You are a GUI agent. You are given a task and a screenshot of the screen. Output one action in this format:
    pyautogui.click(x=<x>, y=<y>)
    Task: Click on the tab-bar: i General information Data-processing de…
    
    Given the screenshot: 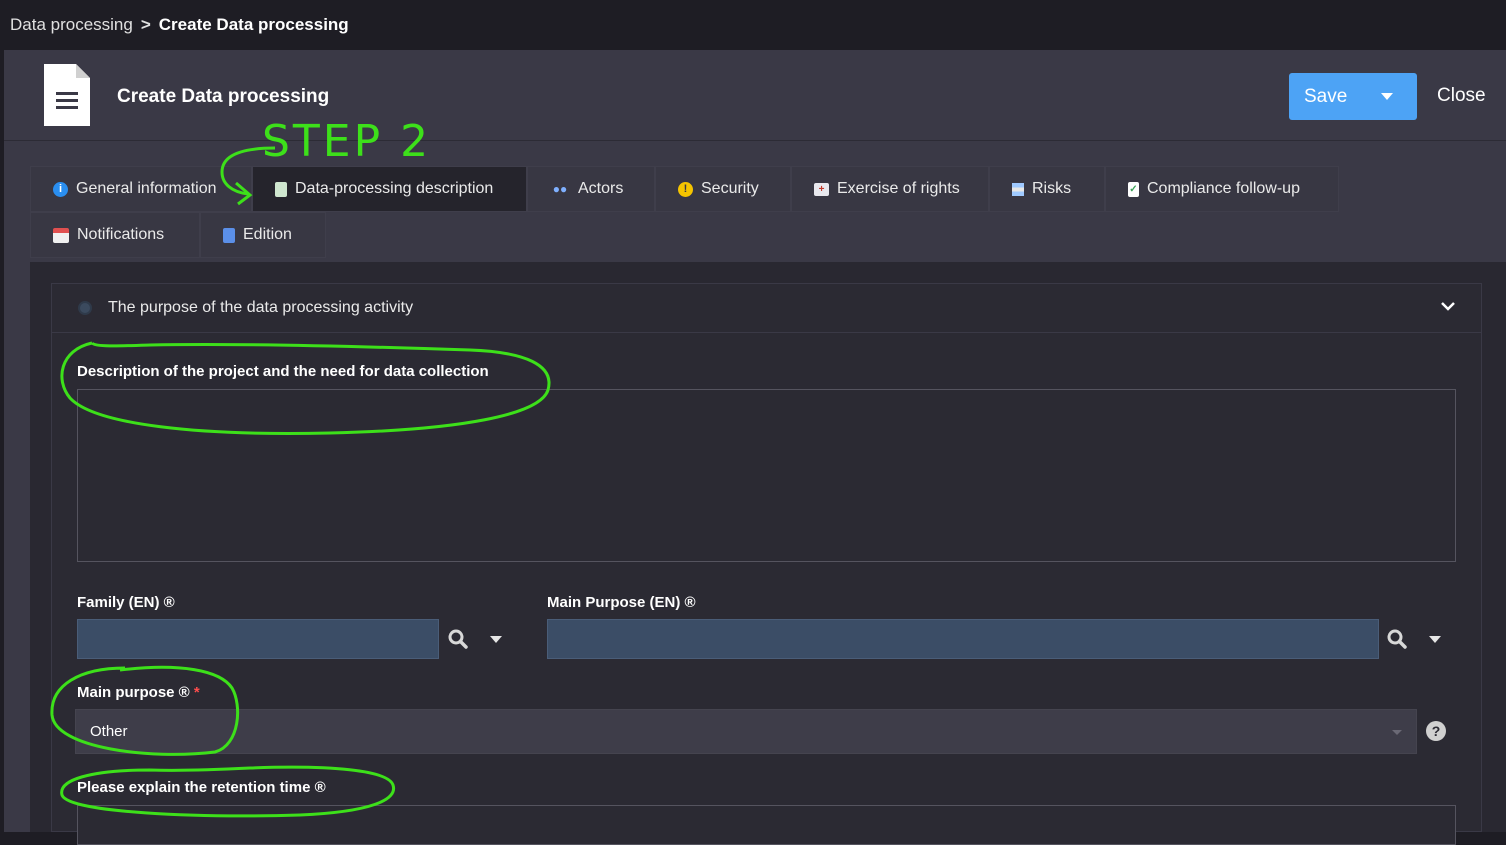 What is the action you would take?
    pyautogui.click(x=768, y=214)
    